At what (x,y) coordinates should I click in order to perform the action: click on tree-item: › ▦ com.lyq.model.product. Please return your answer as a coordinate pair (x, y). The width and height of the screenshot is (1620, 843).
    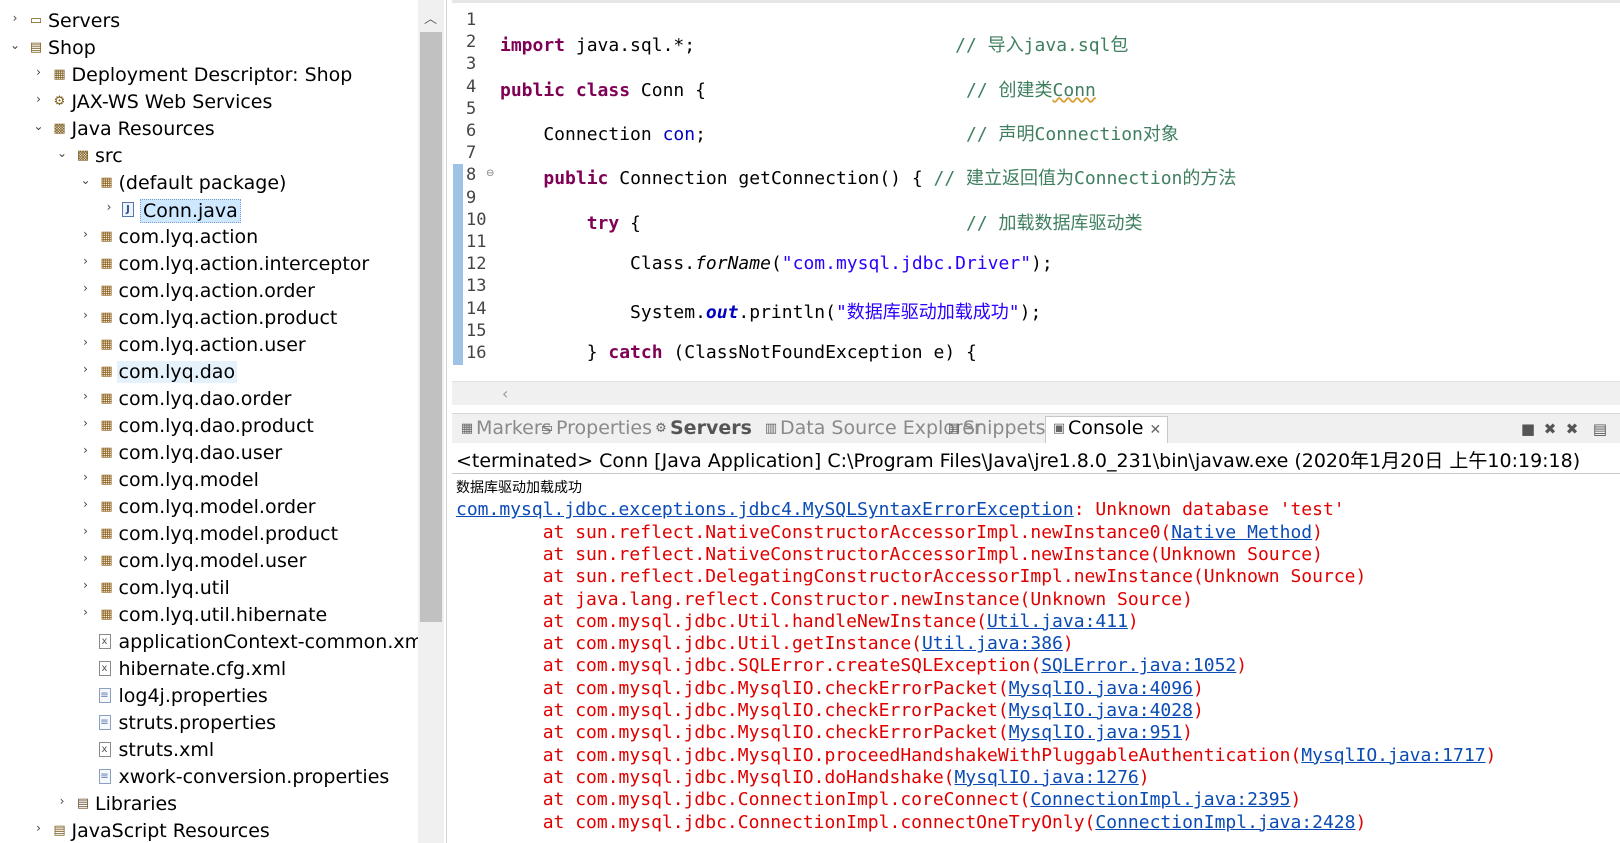
    Looking at the image, I should click on (209, 533).